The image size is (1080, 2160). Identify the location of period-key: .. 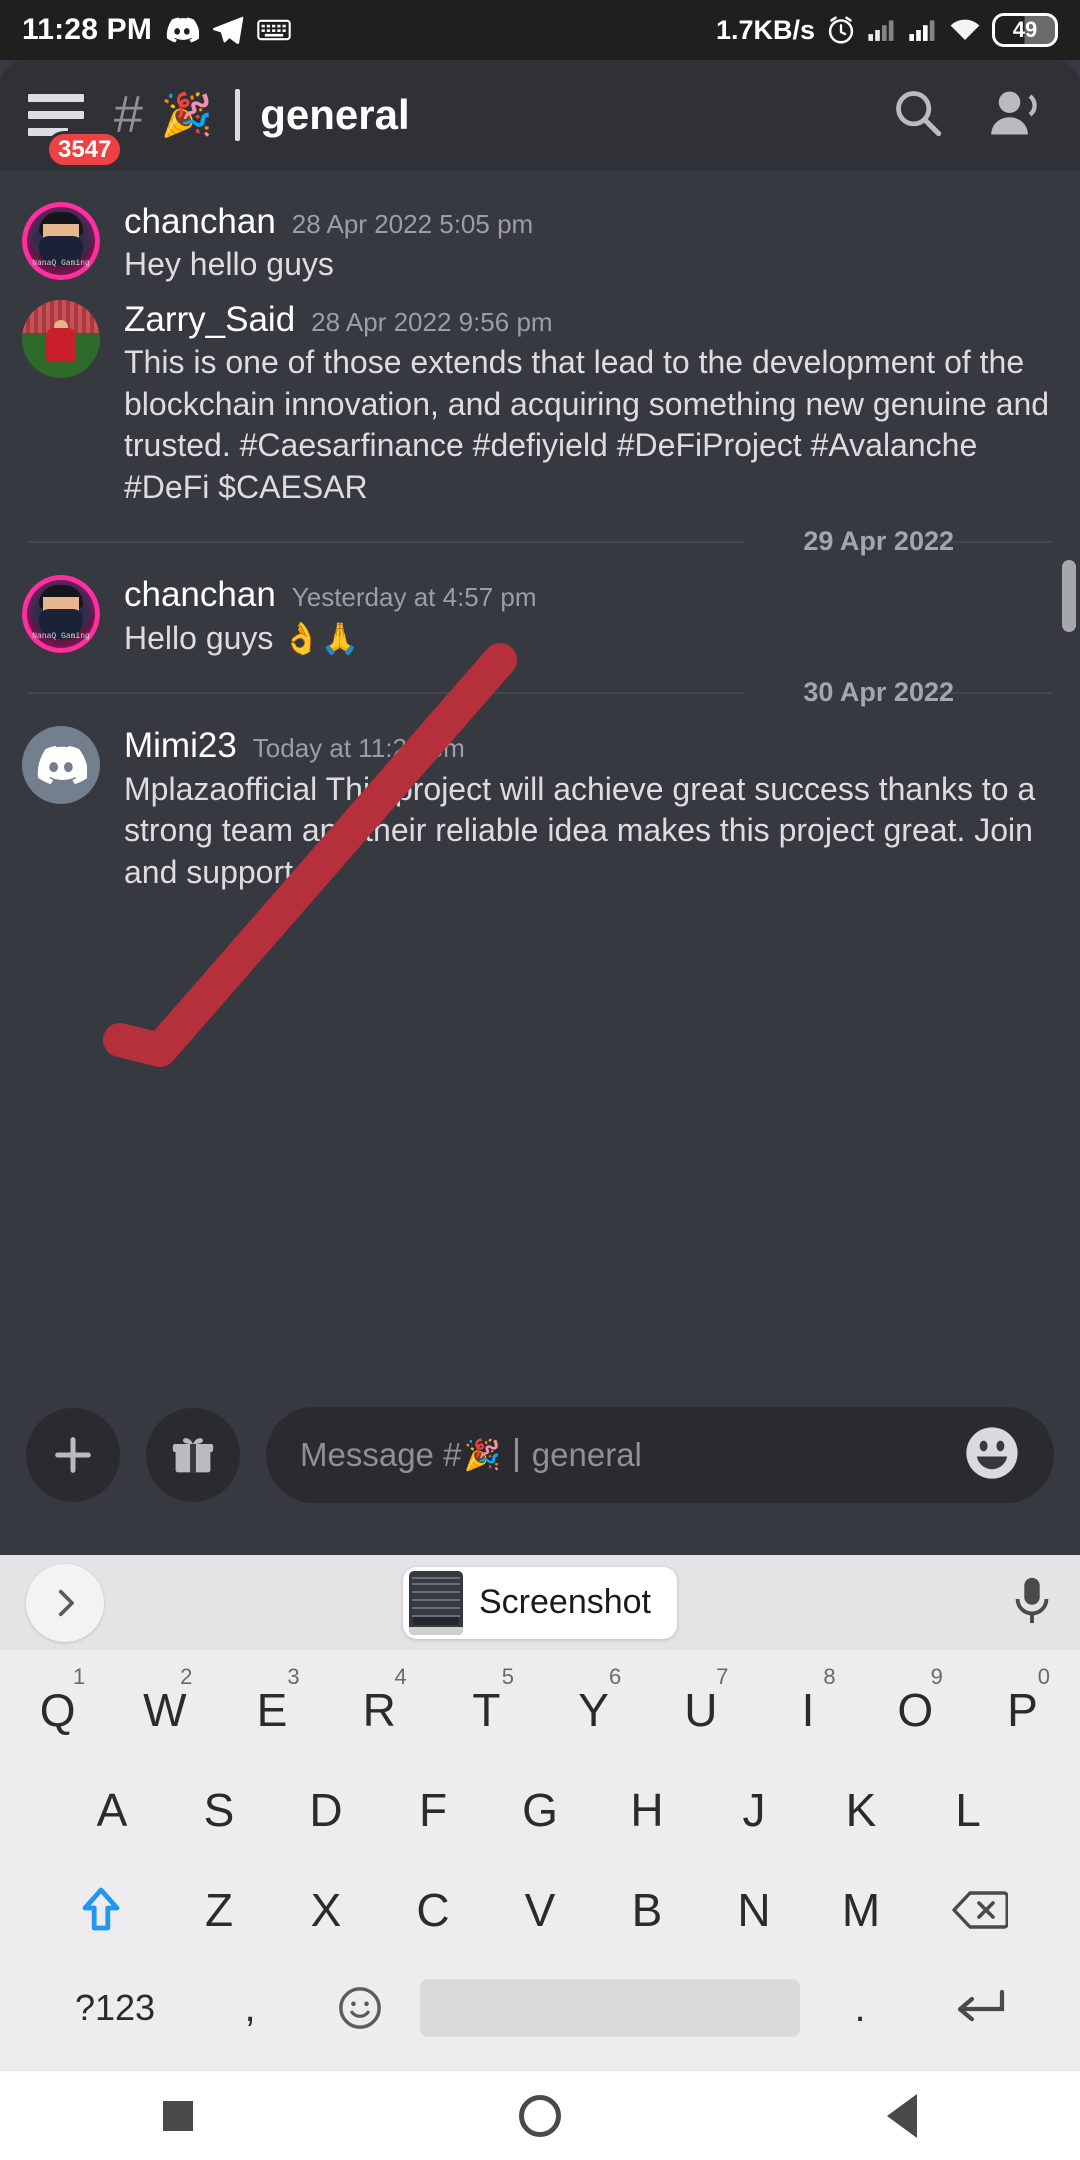
(860, 2008).